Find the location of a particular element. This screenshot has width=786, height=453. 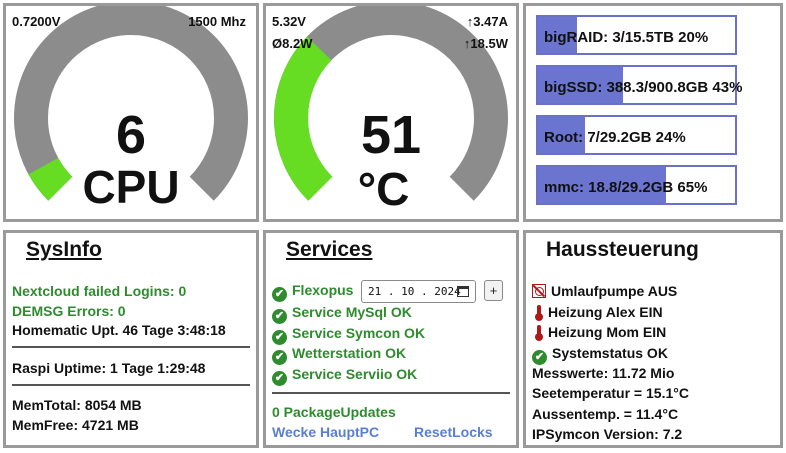

outside-temperature: Aussentemp. = 11.4°C is located at coordinates (605, 414).